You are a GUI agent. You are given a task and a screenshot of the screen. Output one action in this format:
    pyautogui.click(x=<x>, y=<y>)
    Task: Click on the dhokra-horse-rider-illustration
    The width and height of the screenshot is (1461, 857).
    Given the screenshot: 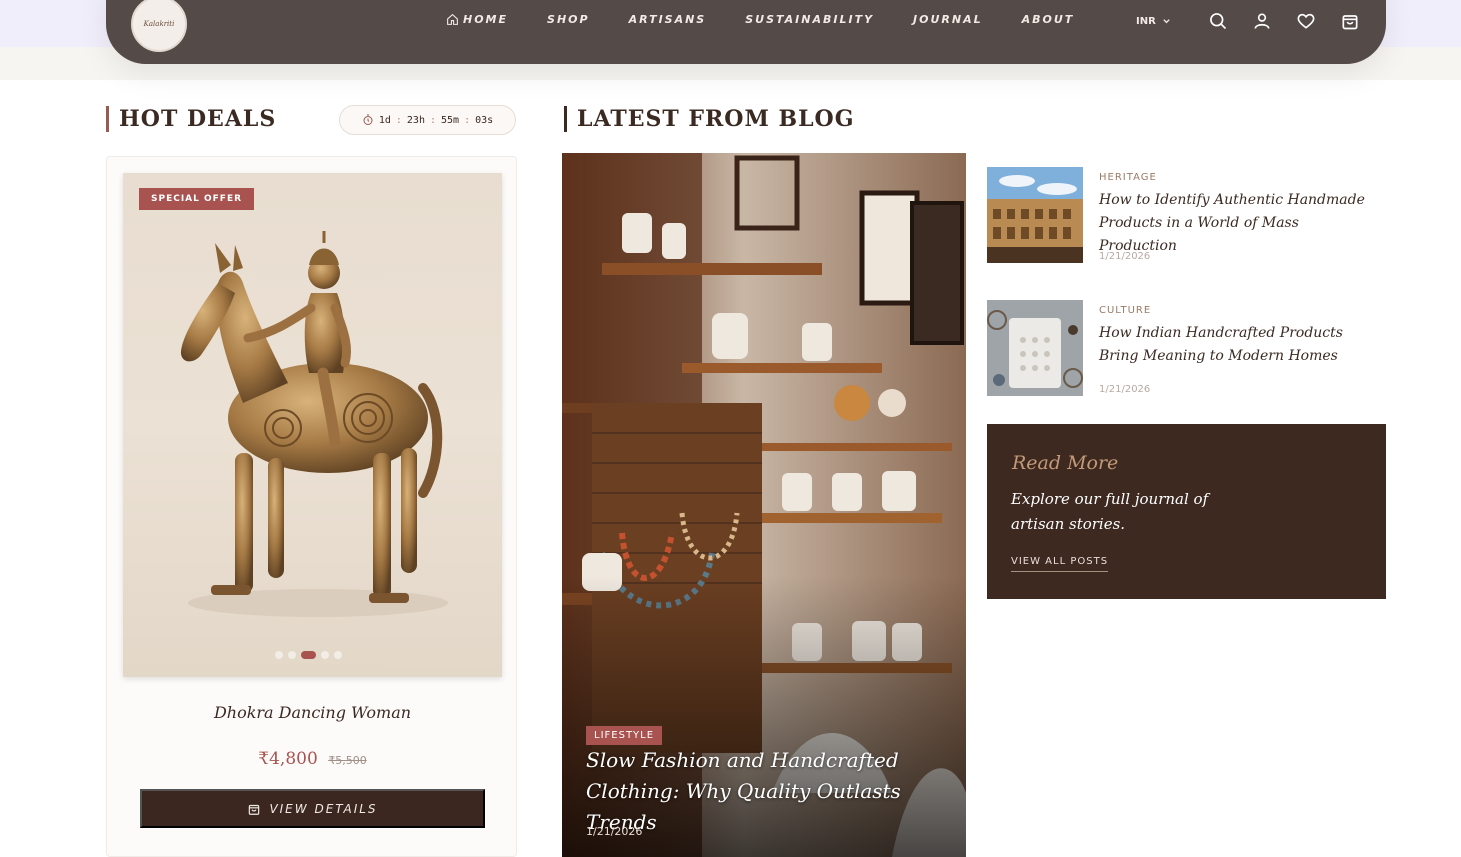 What is the action you would take?
    pyautogui.click(x=314, y=424)
    